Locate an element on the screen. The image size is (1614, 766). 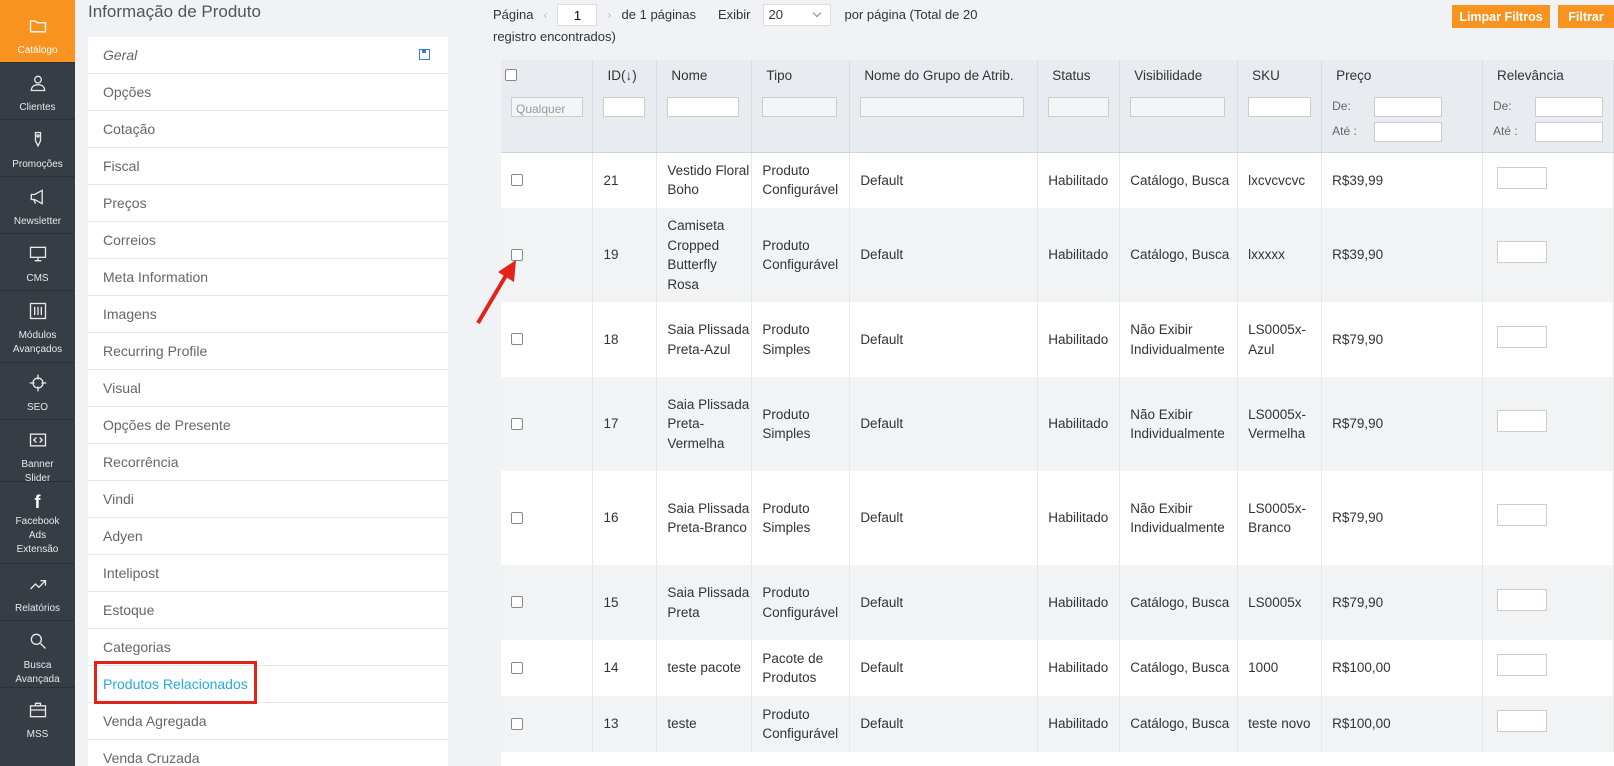
tab-estoque: Estoque is located at coordinates (268, 610).